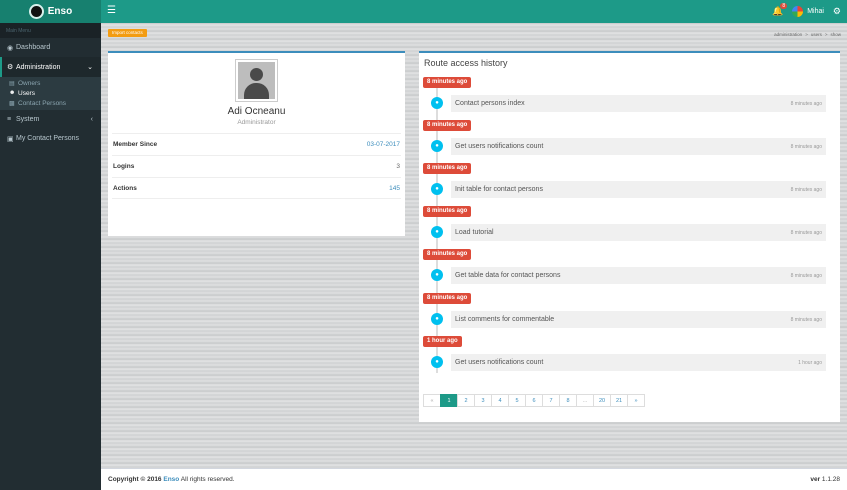 The image size is (847, 490). What do you see at coordinates (12, 83) in the screenshot?
I see `table-icon: ▤` at bounding box center [12, 83].